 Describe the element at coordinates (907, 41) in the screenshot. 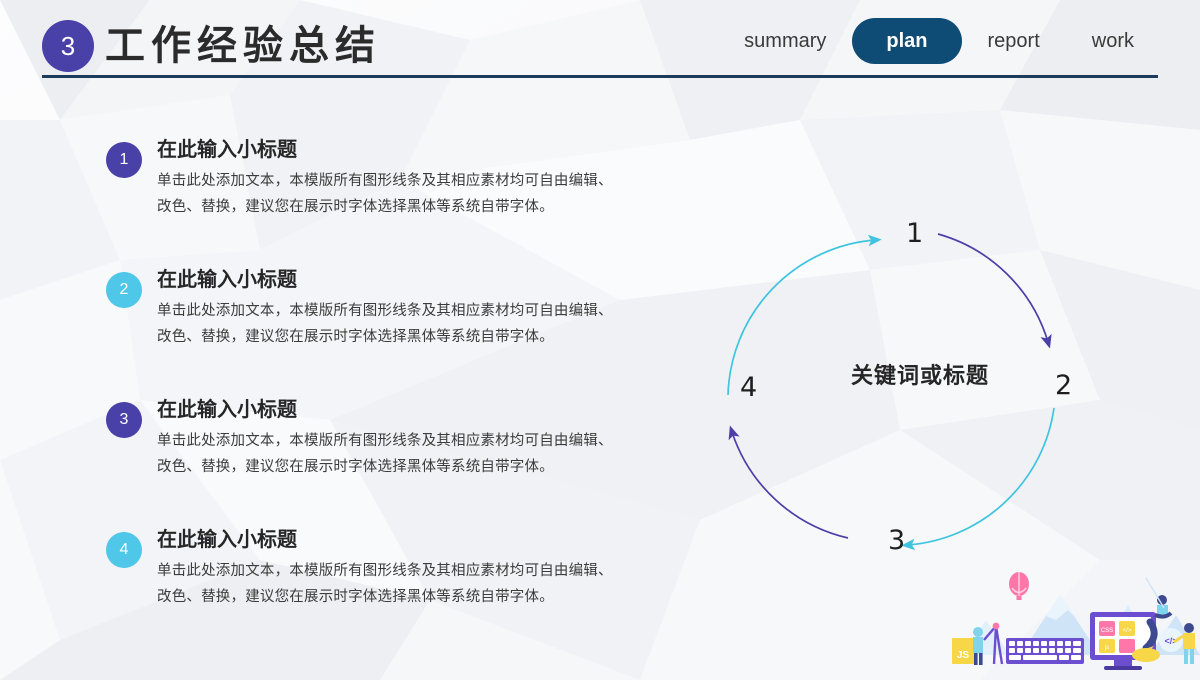

I see `nav-item-plan: plan` at that location.